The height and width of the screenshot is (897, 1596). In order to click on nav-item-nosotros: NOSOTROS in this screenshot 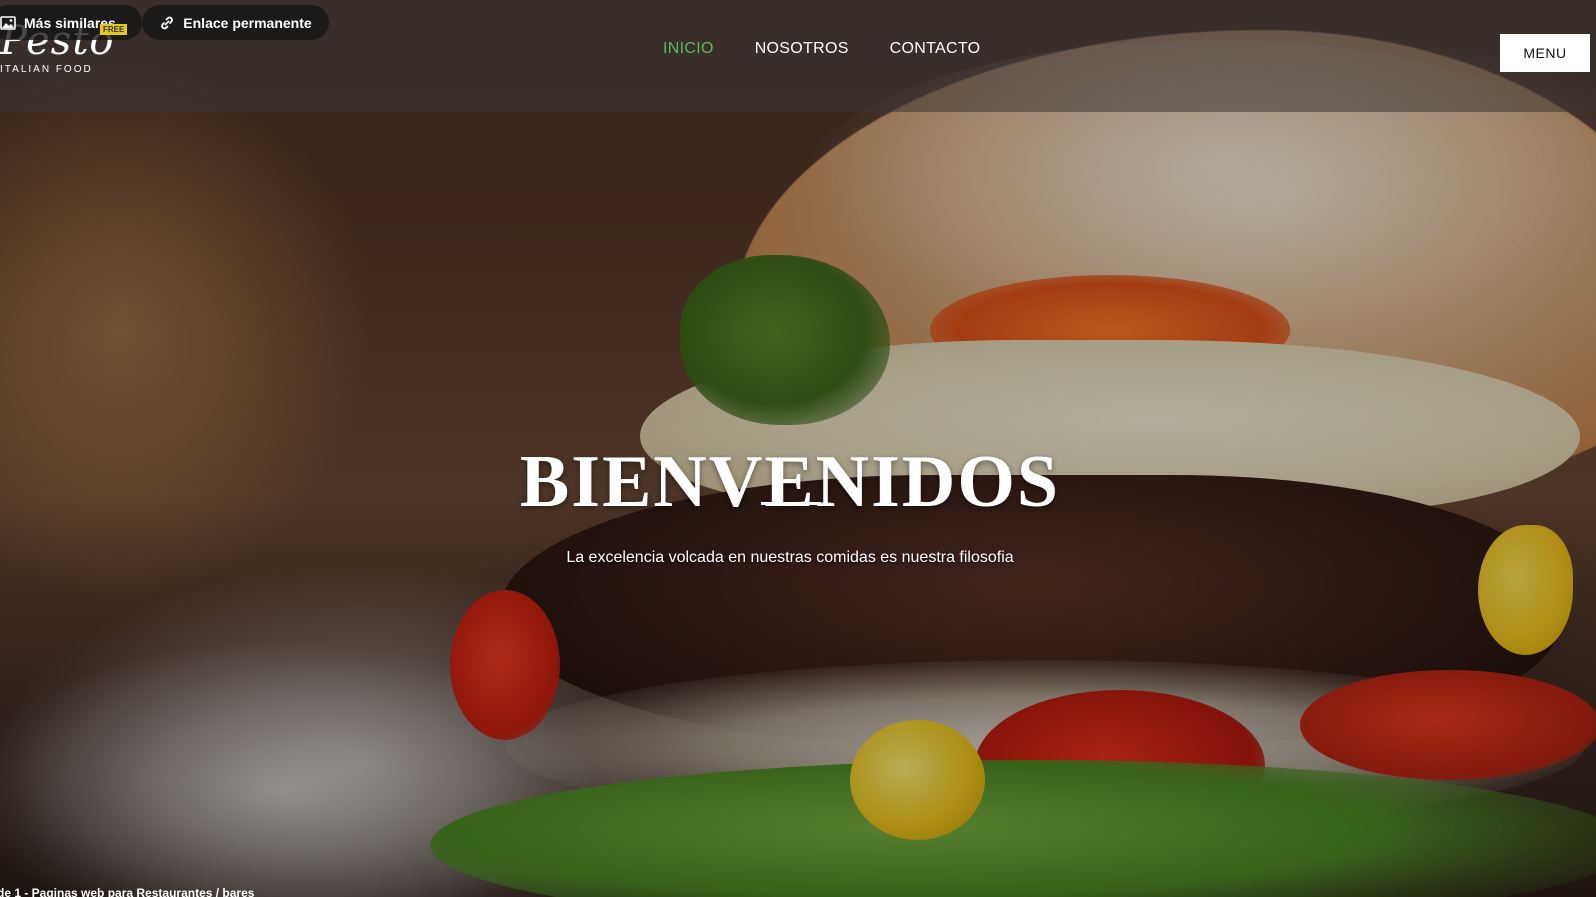, I will do `click(802, 49)`.